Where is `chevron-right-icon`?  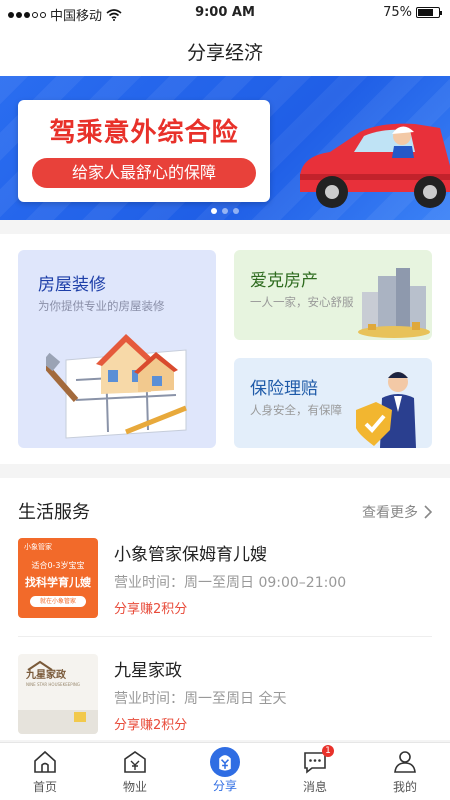
chevron-right-icon is located at coordinates (428, 512).